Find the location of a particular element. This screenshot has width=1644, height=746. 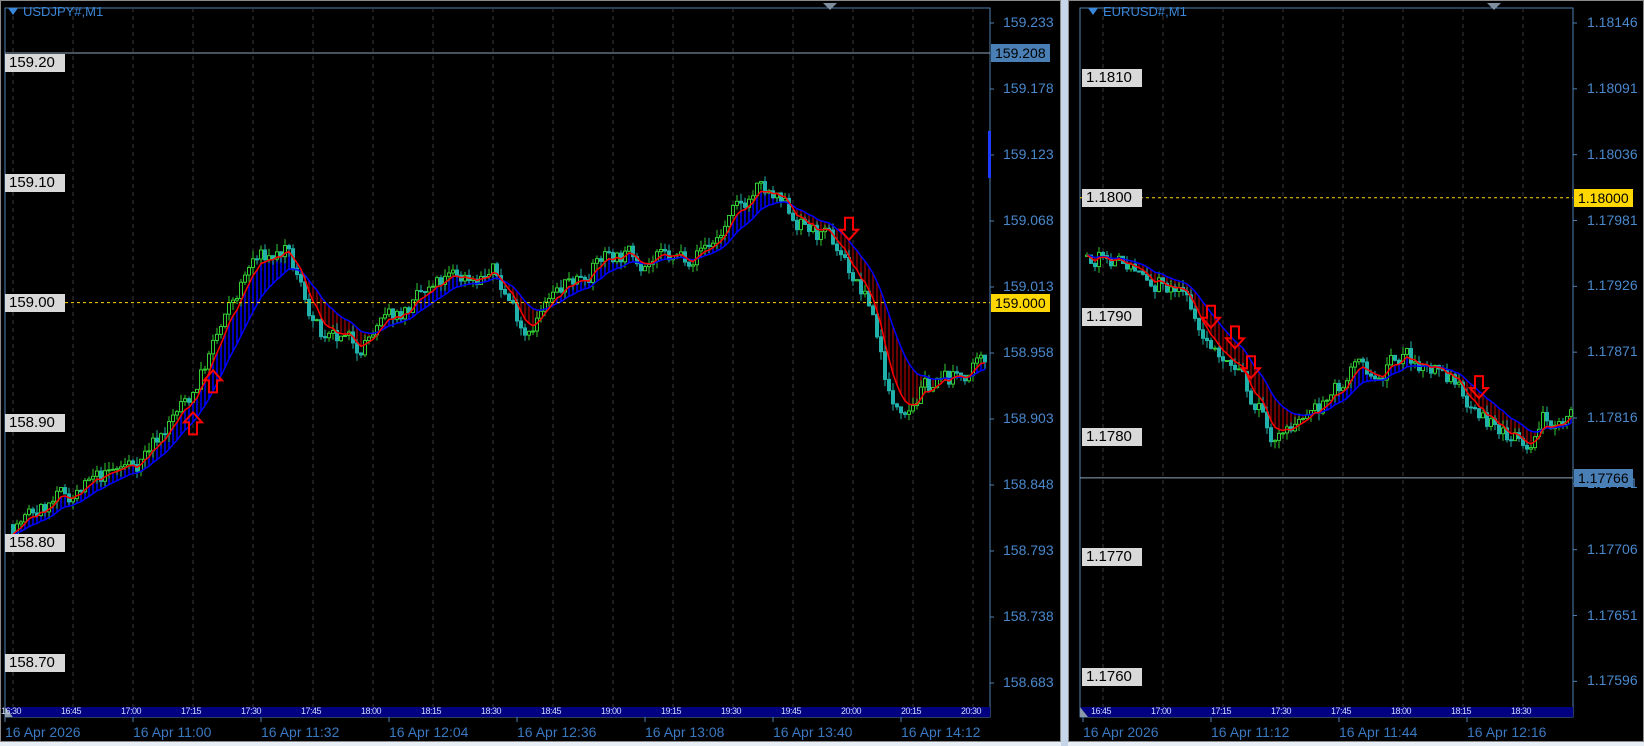

symbol-label: EURUSD#,M1 is located at coordinates (1145, 11).